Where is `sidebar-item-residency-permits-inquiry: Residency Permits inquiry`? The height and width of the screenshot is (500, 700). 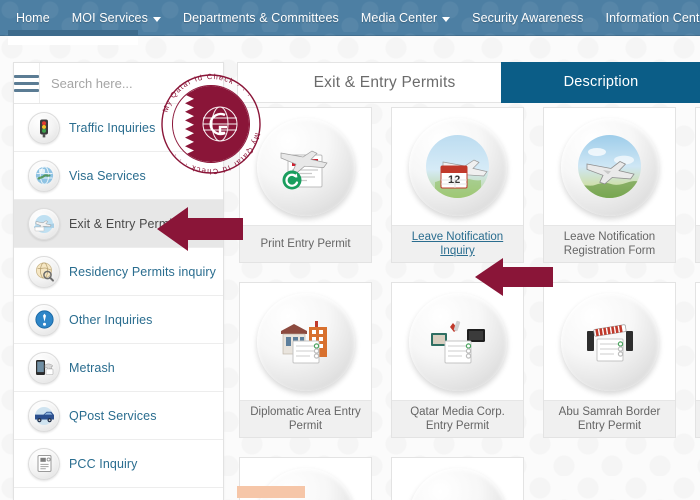
sidebar-item-residency-permits-inquiry: Residency Permits inquiry is located at coordinates (118, 272).